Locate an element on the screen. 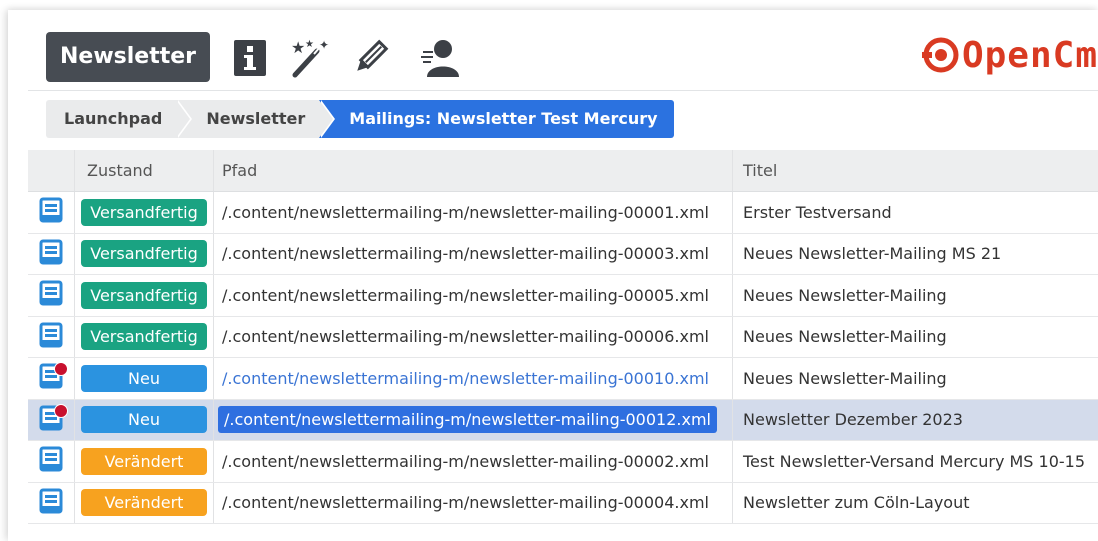 The width and height of the screenshot is (1098, 541). breadcrumb-item-launchpad: Launchpad is located at coordinates (119, 119).